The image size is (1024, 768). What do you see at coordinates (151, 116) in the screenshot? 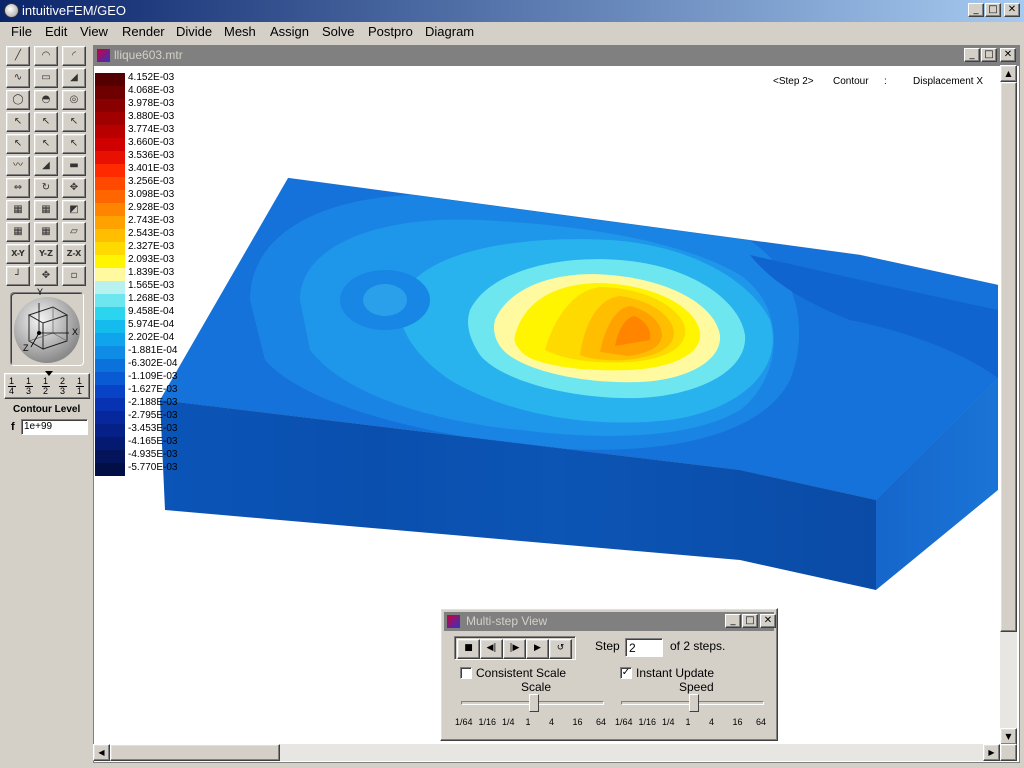
I see `legend-label: 3.880E-03` at bounding box center [151, 116].